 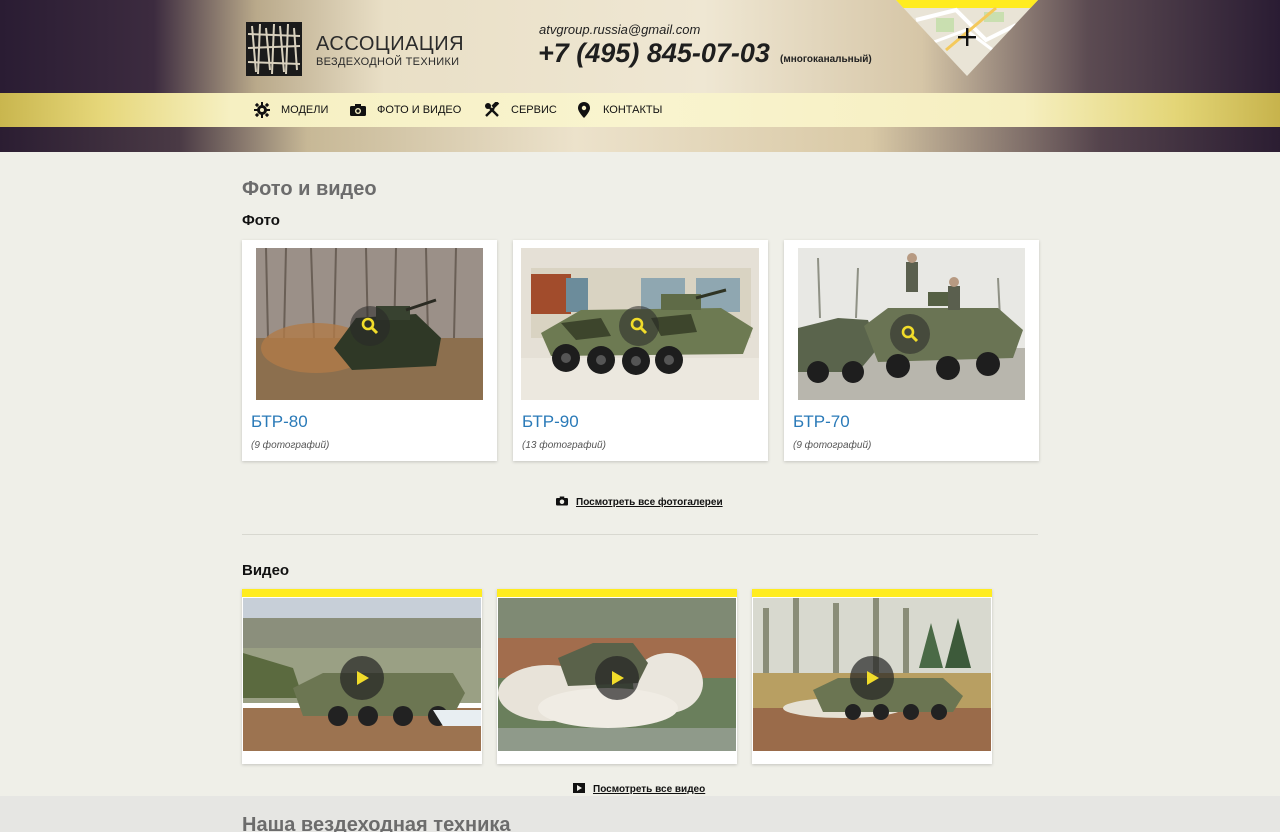 I want to click on photo-title: БТР-80, so click(x=279, y=422).